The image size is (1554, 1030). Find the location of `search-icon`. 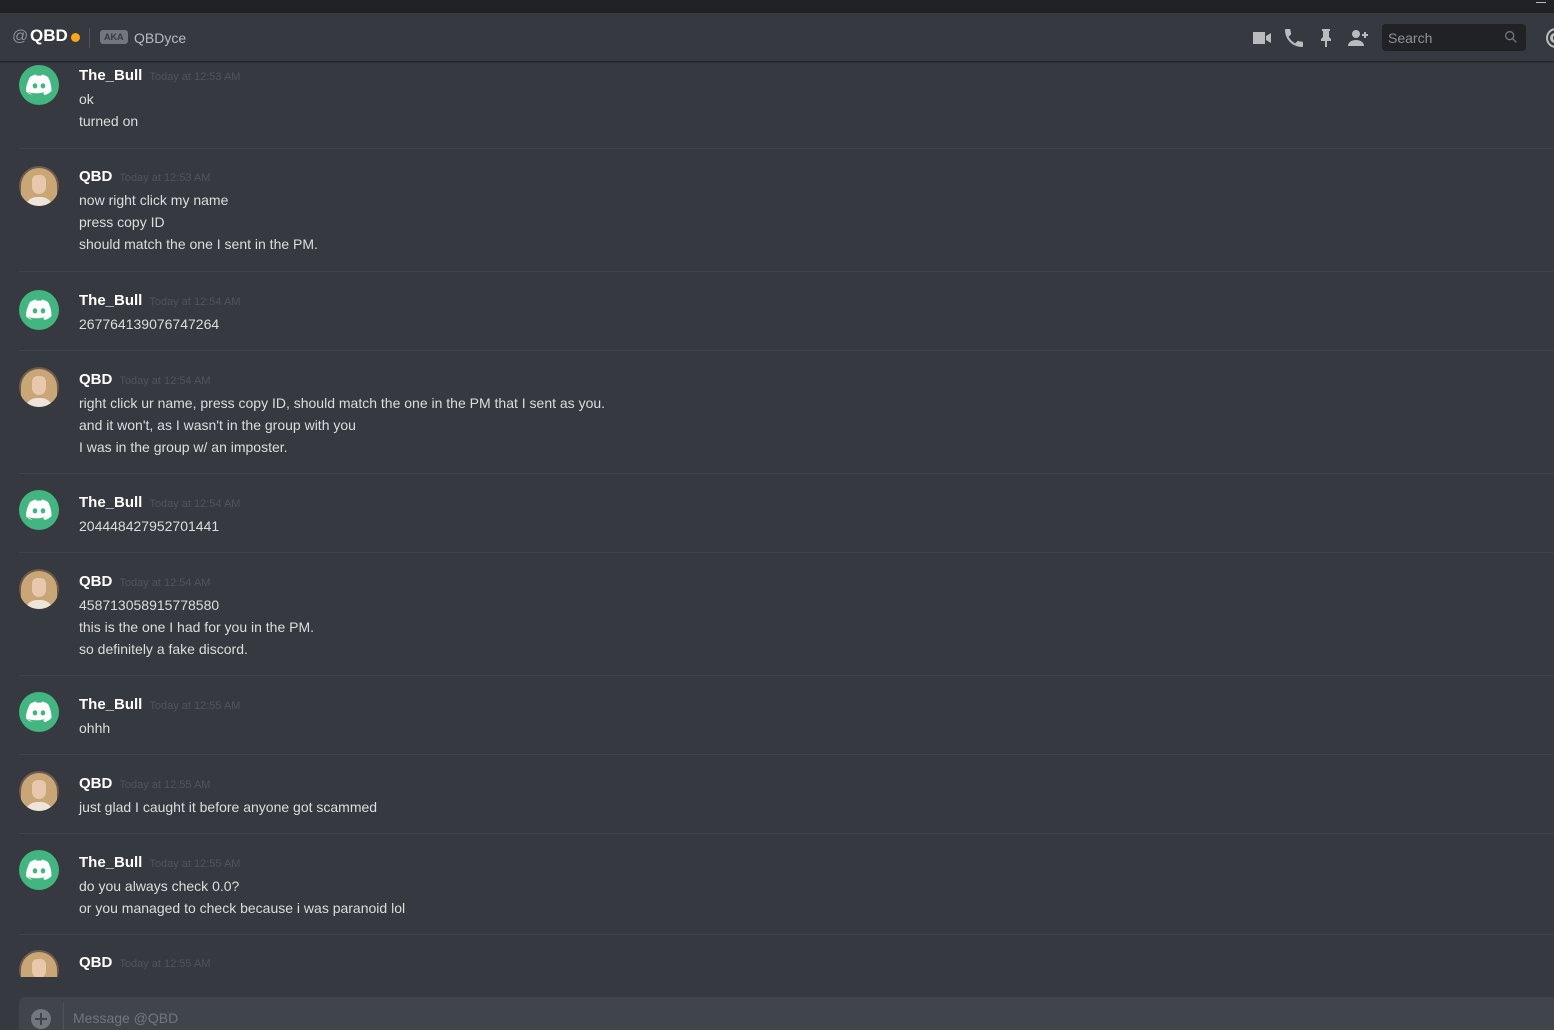

search-icon is located at coordinates (1511, 37).